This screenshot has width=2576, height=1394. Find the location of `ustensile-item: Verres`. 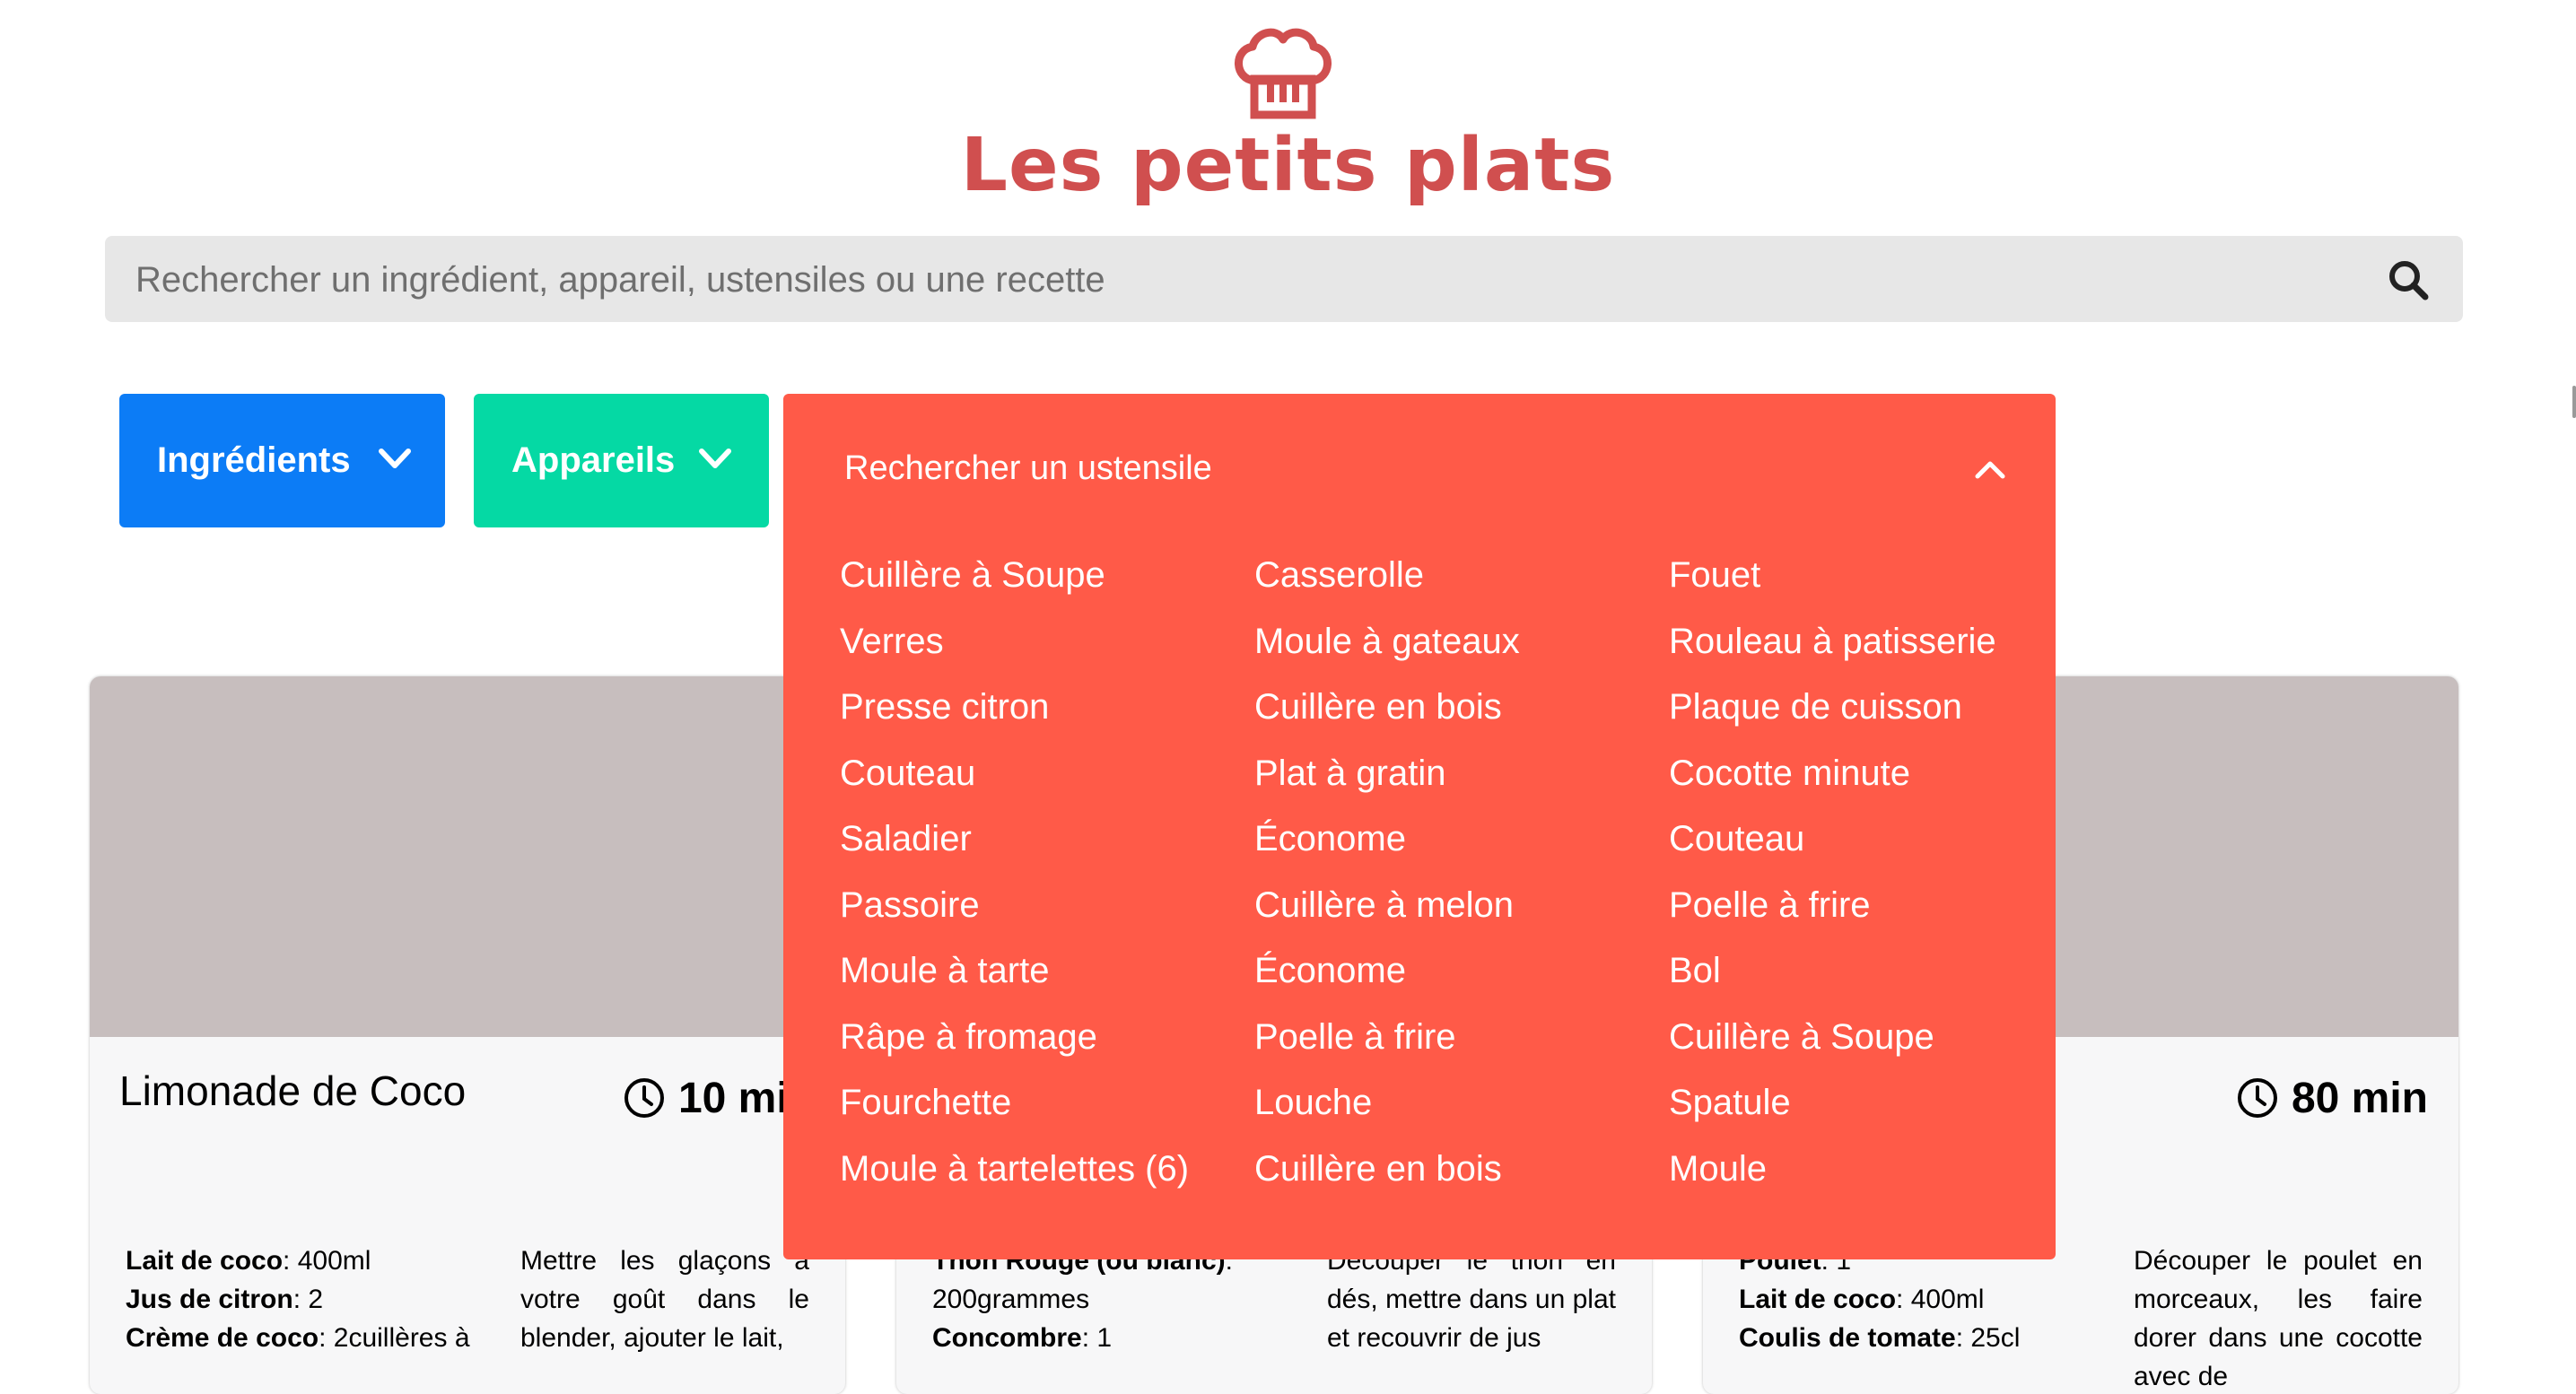

ustensile-item: Verres is located at coordinates (1038, 647).